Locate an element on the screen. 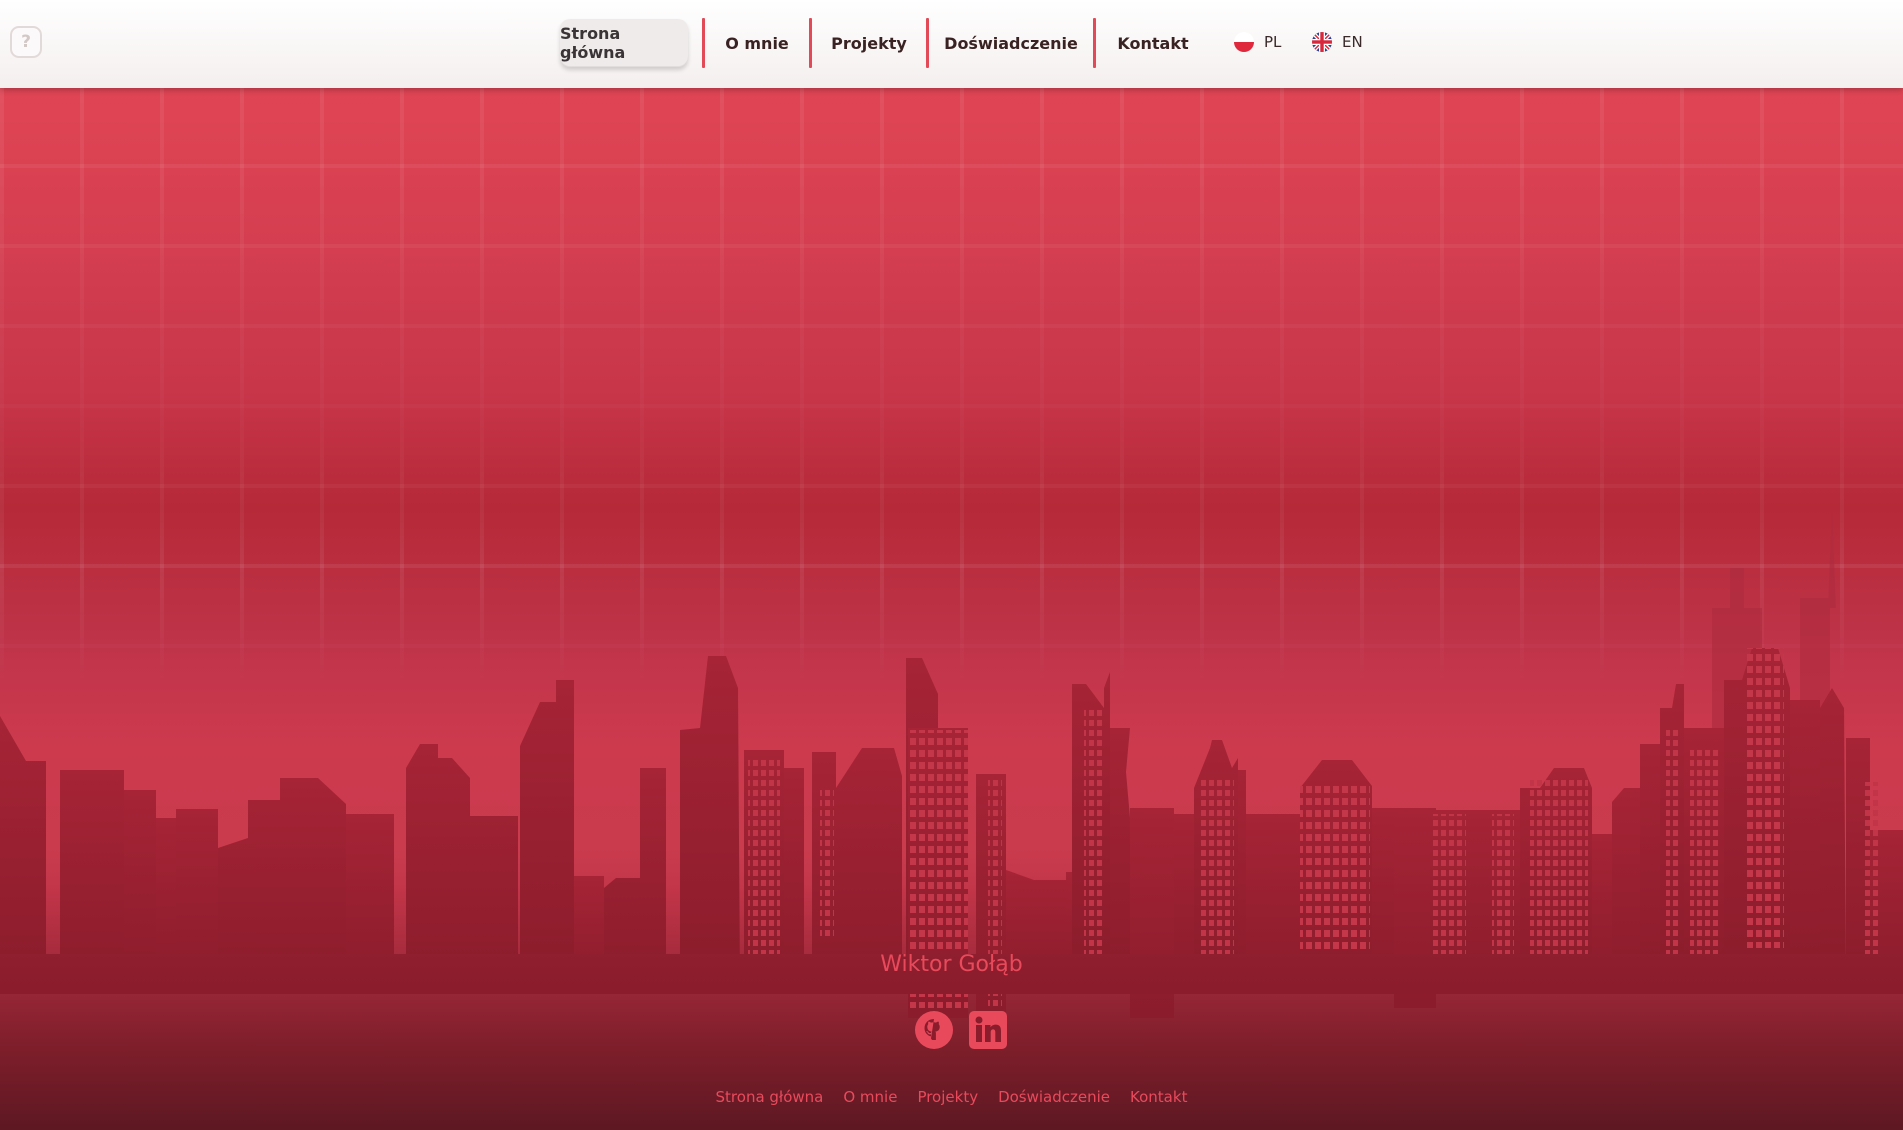 This screenshot has width=1903, height=1130. nav-item-experience: Doświadczenie is located at coordinates (1011, 43).